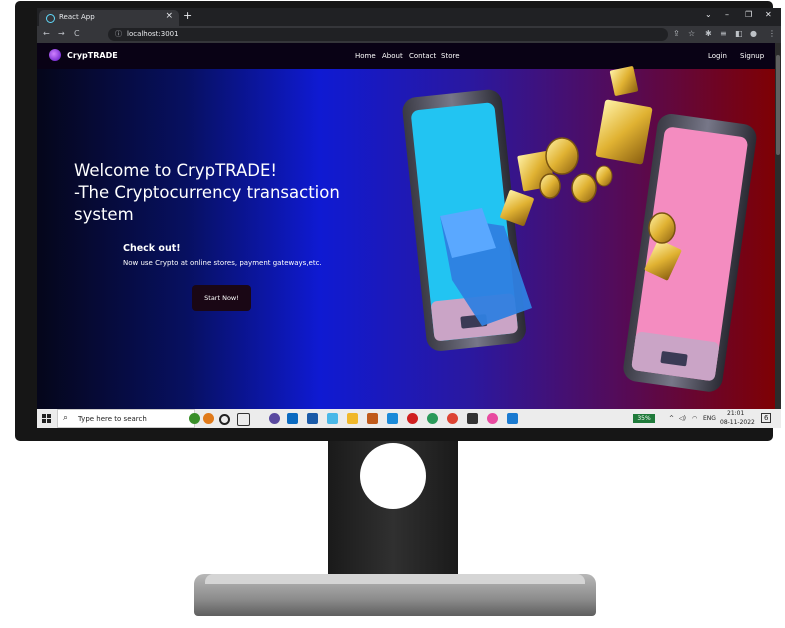  What do you see at coordinates (104, 214) in the screenshot?
I see `hero-title-line: system` at bounding box center [104, 214].